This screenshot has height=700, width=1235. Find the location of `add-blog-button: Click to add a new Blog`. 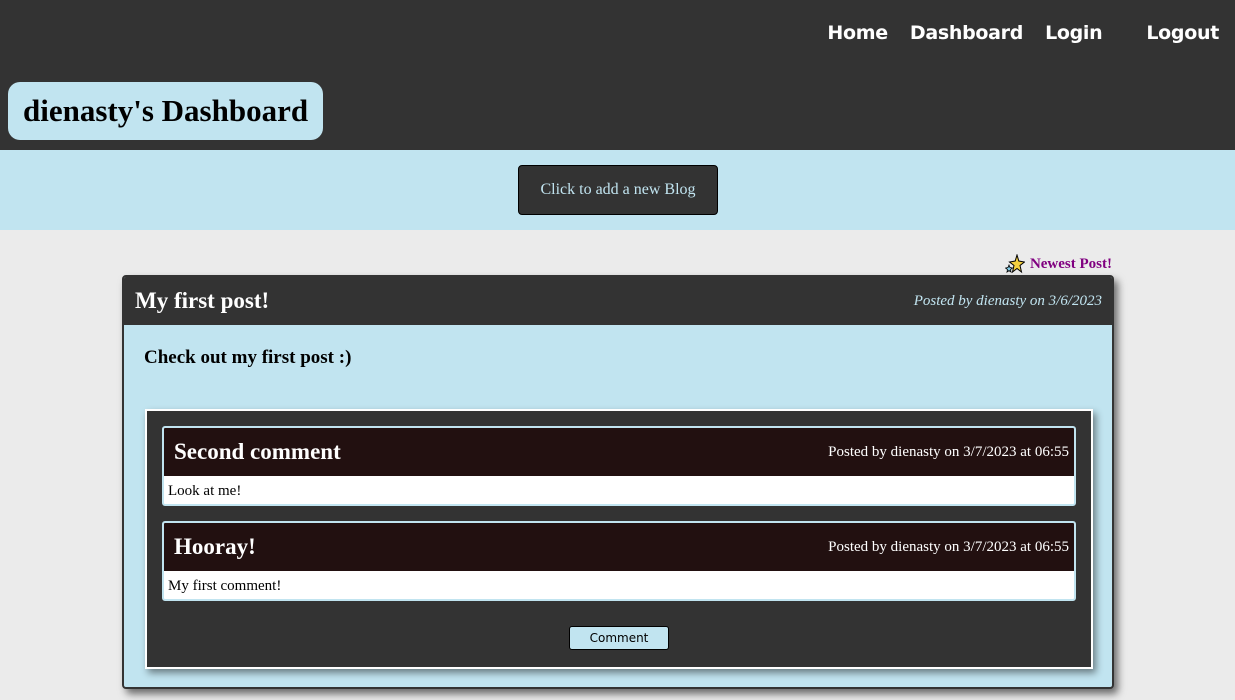

add-blog-button: Click to add a new Blog is located at coordinates (618, 190).